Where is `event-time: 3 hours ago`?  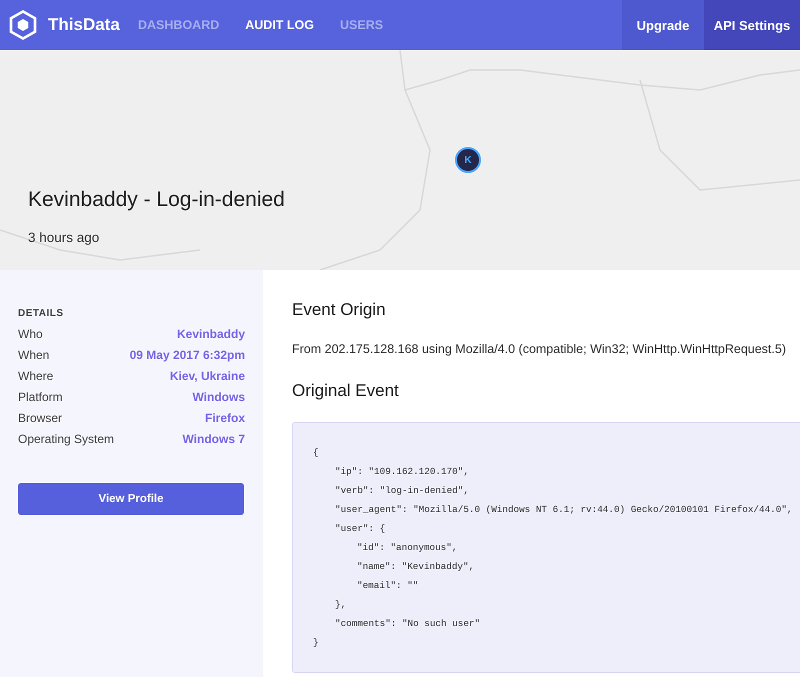 event-time: 3 hours ago is located at coordinates (64, 237).